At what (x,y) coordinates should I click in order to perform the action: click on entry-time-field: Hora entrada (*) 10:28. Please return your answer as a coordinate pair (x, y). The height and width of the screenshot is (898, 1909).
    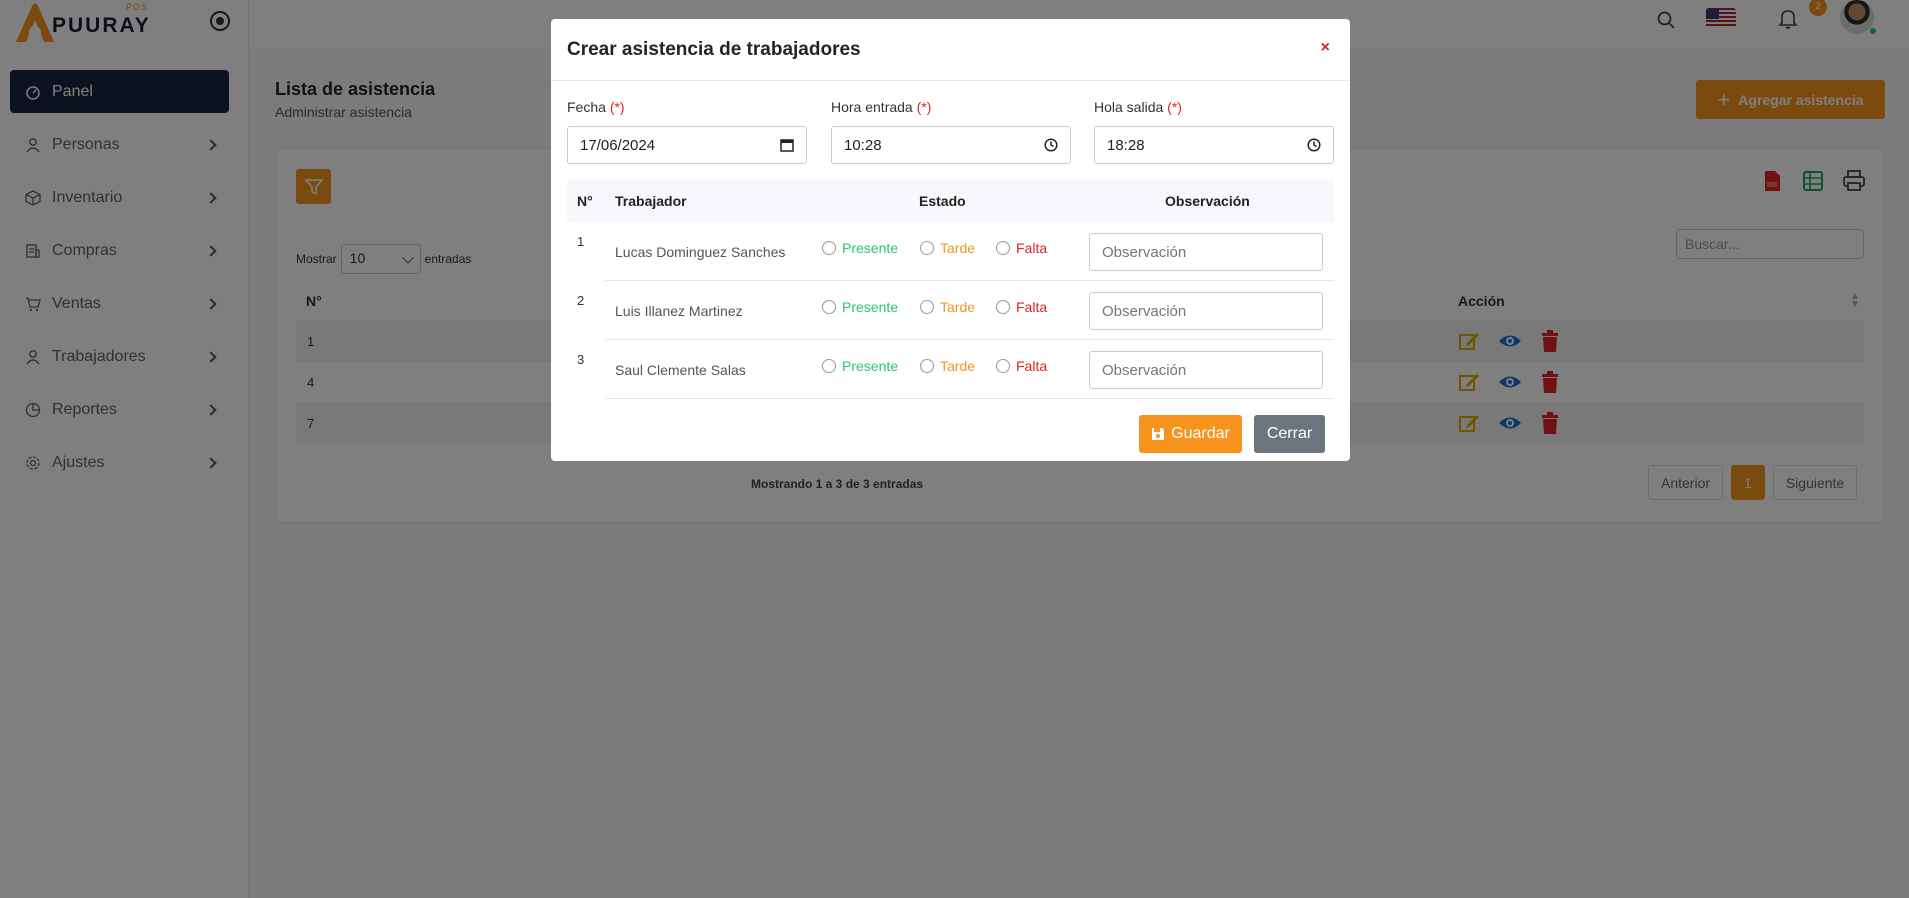
    Looking at the image, I should click on (951, 131).